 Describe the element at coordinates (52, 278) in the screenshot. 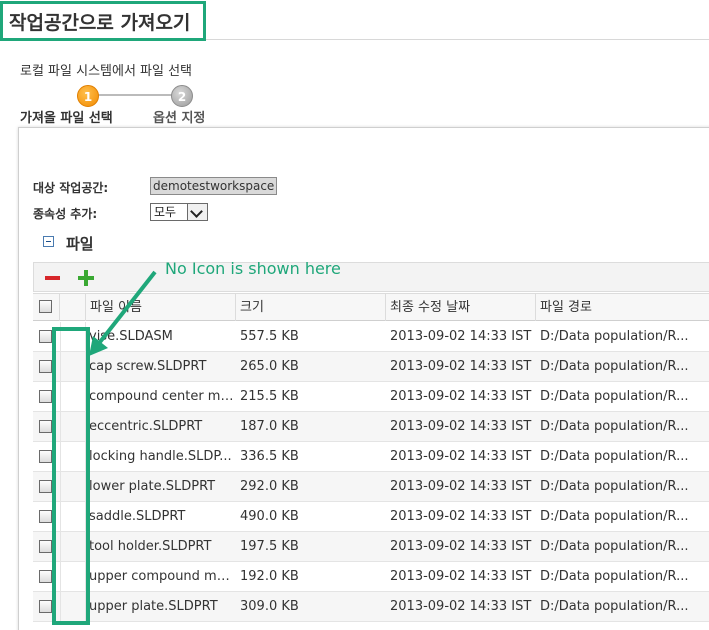

I see `remove-icon` at that location.